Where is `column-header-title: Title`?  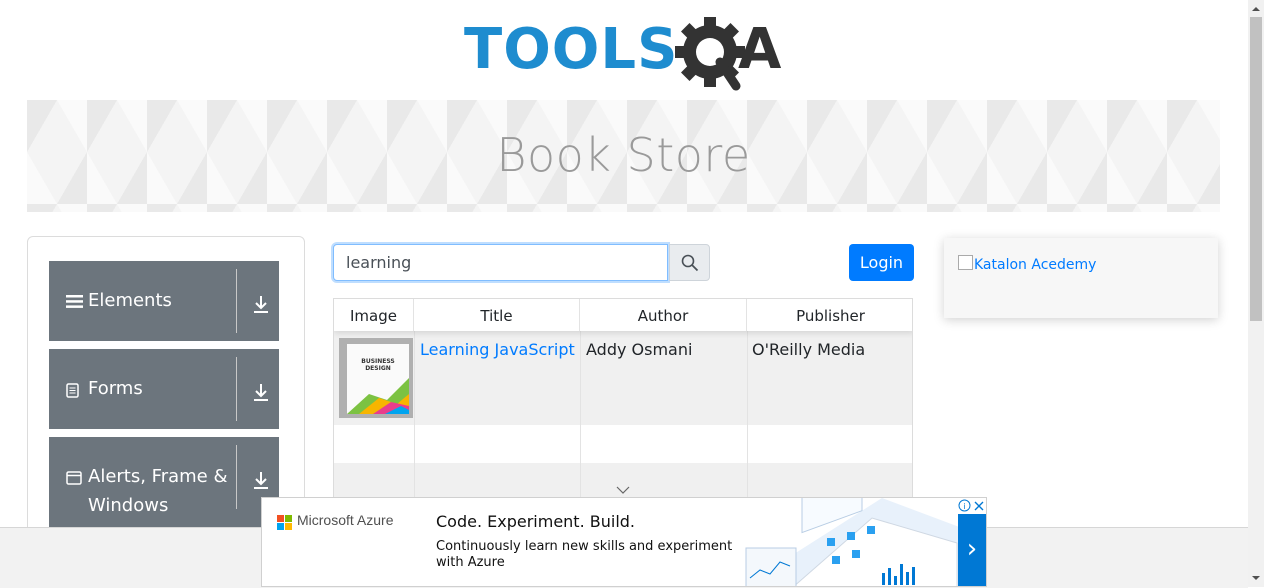 column-header-title: Title is located at coordinates (497, 315).